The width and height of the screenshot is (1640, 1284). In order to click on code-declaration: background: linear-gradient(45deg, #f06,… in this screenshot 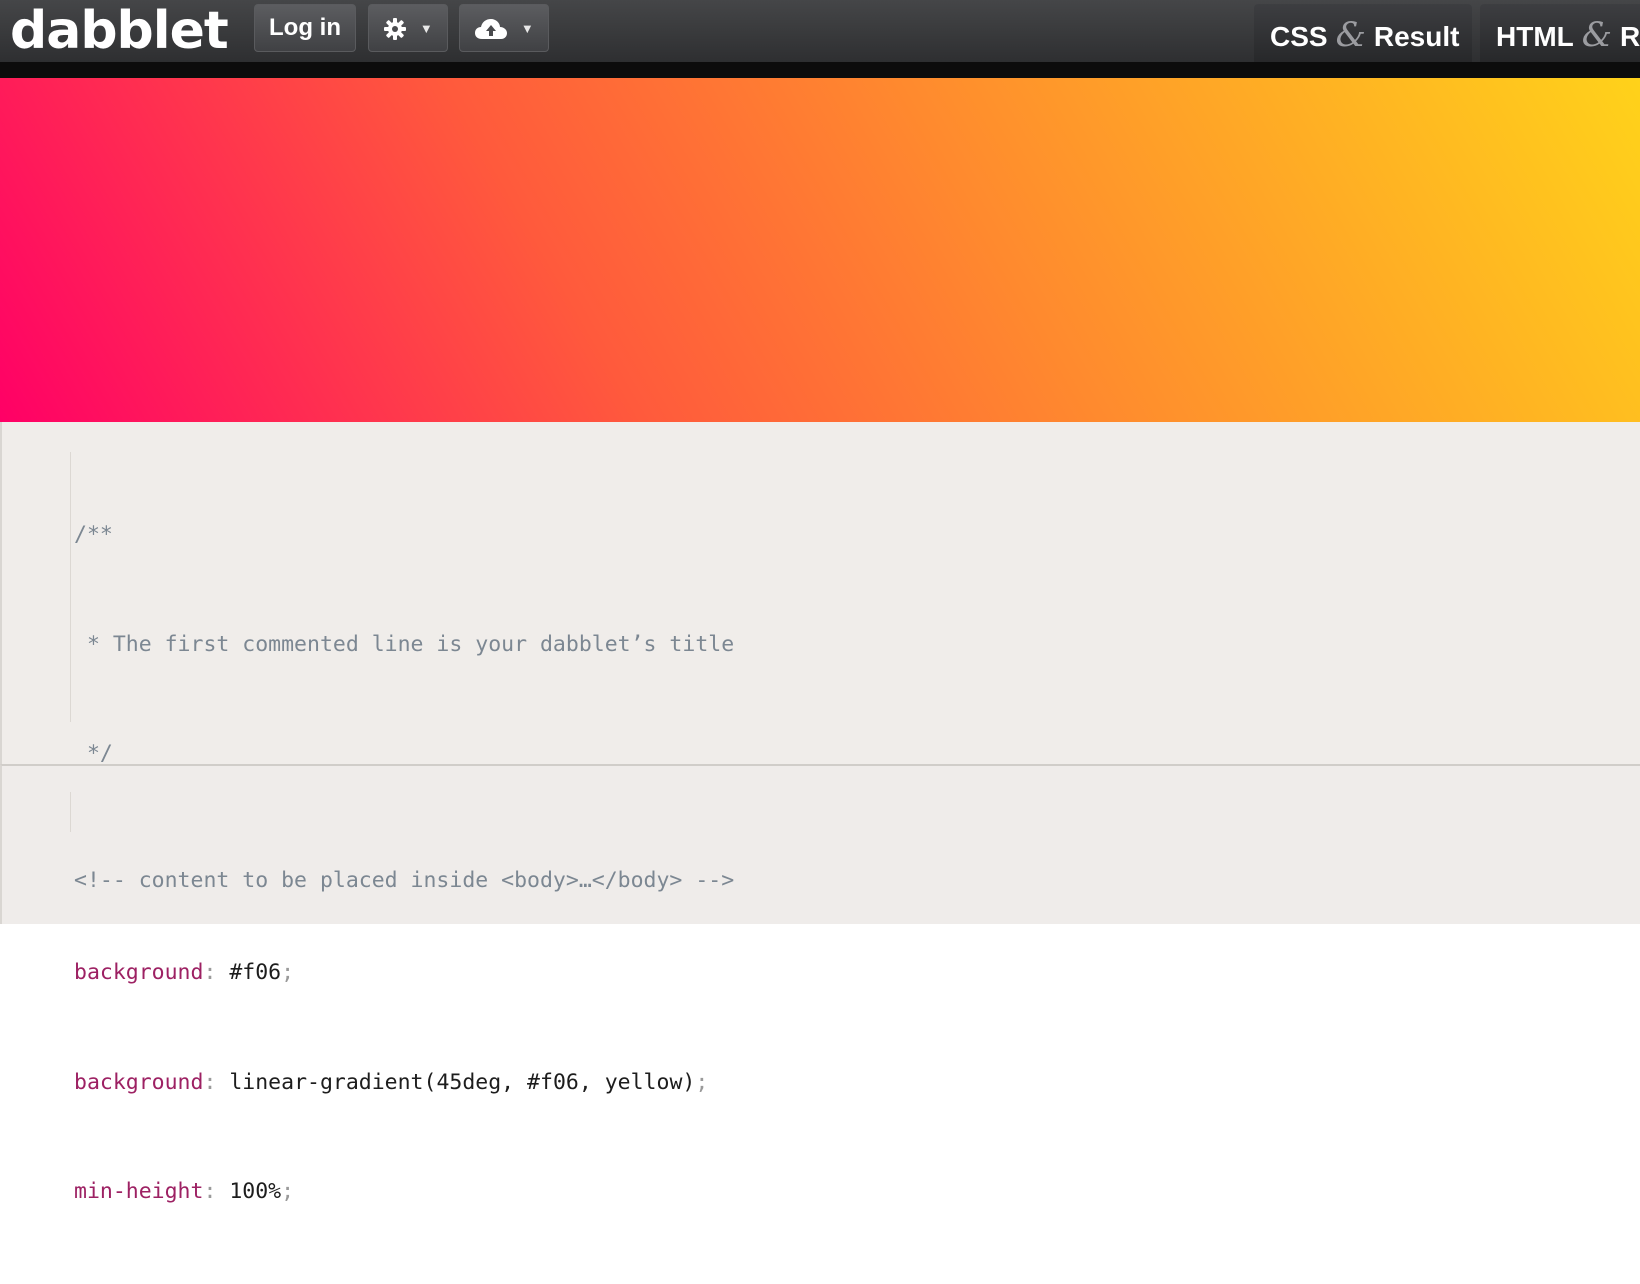, I will do `click(391, 1082)`.